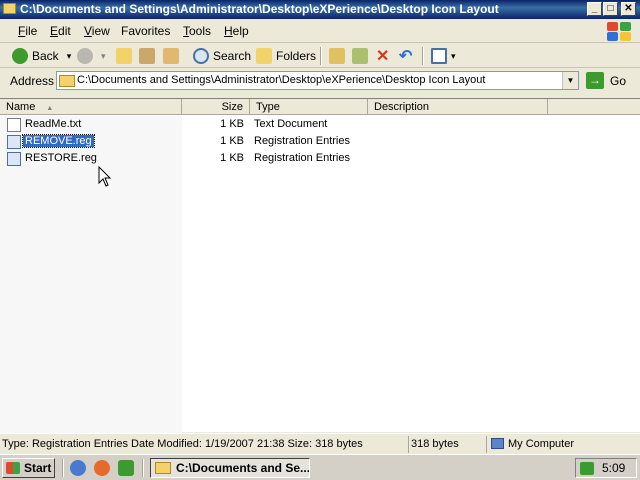 The image size is (640, 480). I want to click on back-arrow-icon, so click(20, 56).